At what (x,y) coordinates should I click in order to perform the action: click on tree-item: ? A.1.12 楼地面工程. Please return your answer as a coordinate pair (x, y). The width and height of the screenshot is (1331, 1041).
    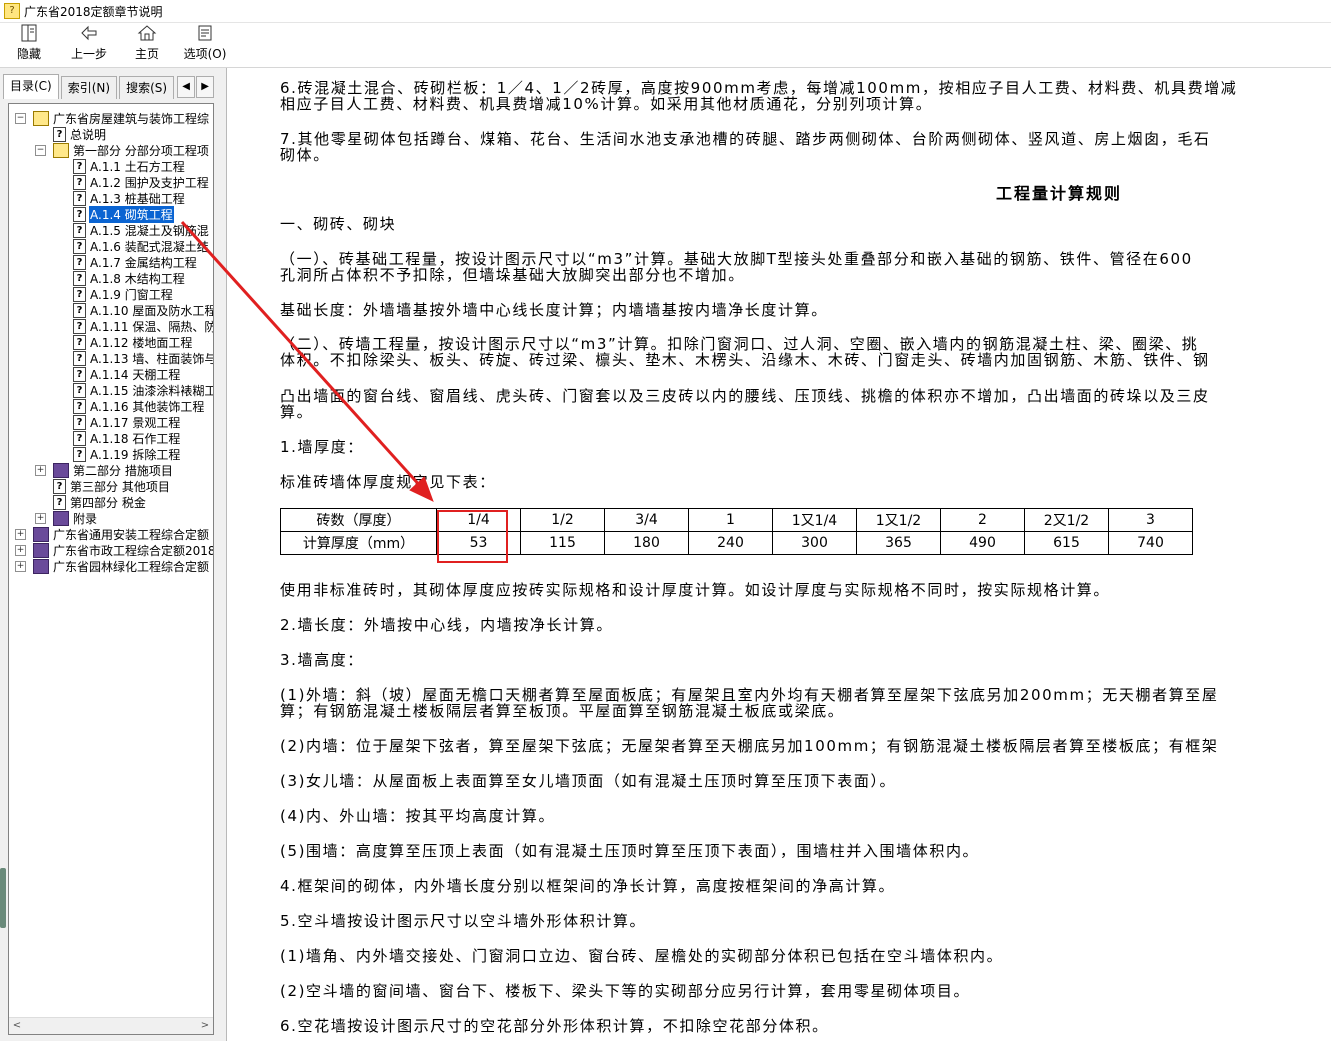
    Looking at the image, I should click on (133, 342).